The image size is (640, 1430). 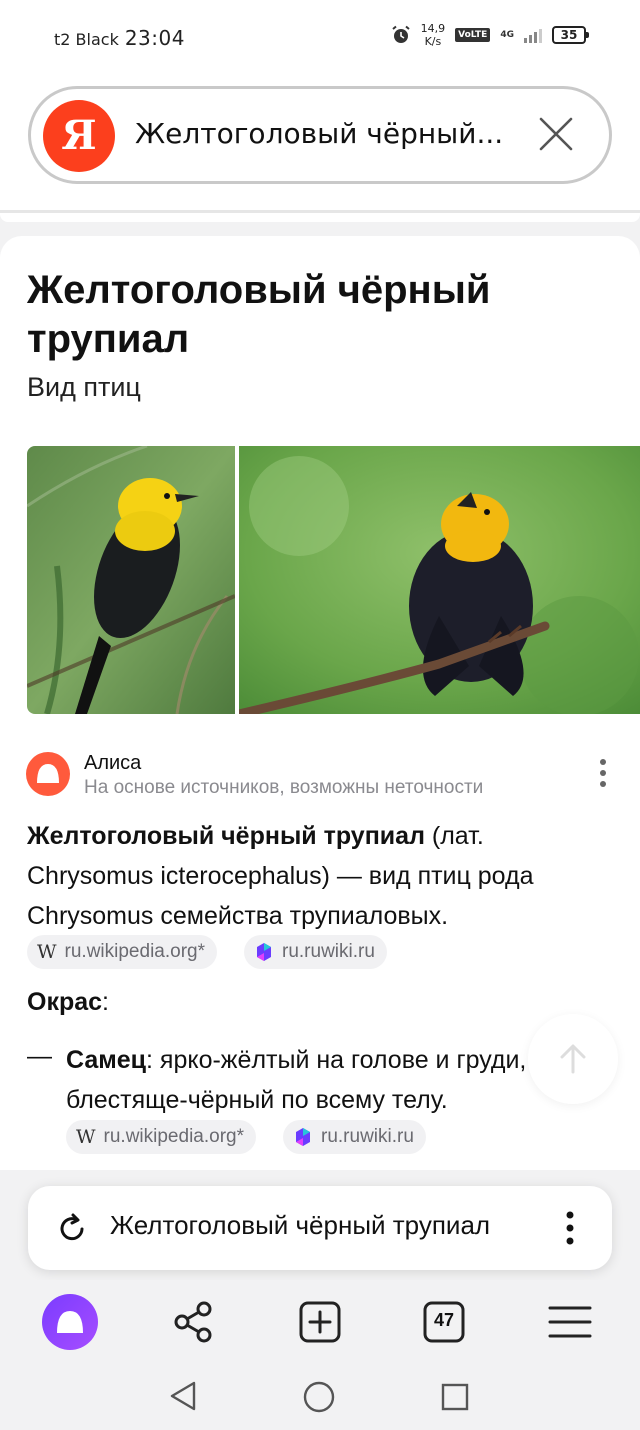 I want to click on source-chip-wikipedia-2: W ru.wikipedia.org*, so click(x=161, y=1137).